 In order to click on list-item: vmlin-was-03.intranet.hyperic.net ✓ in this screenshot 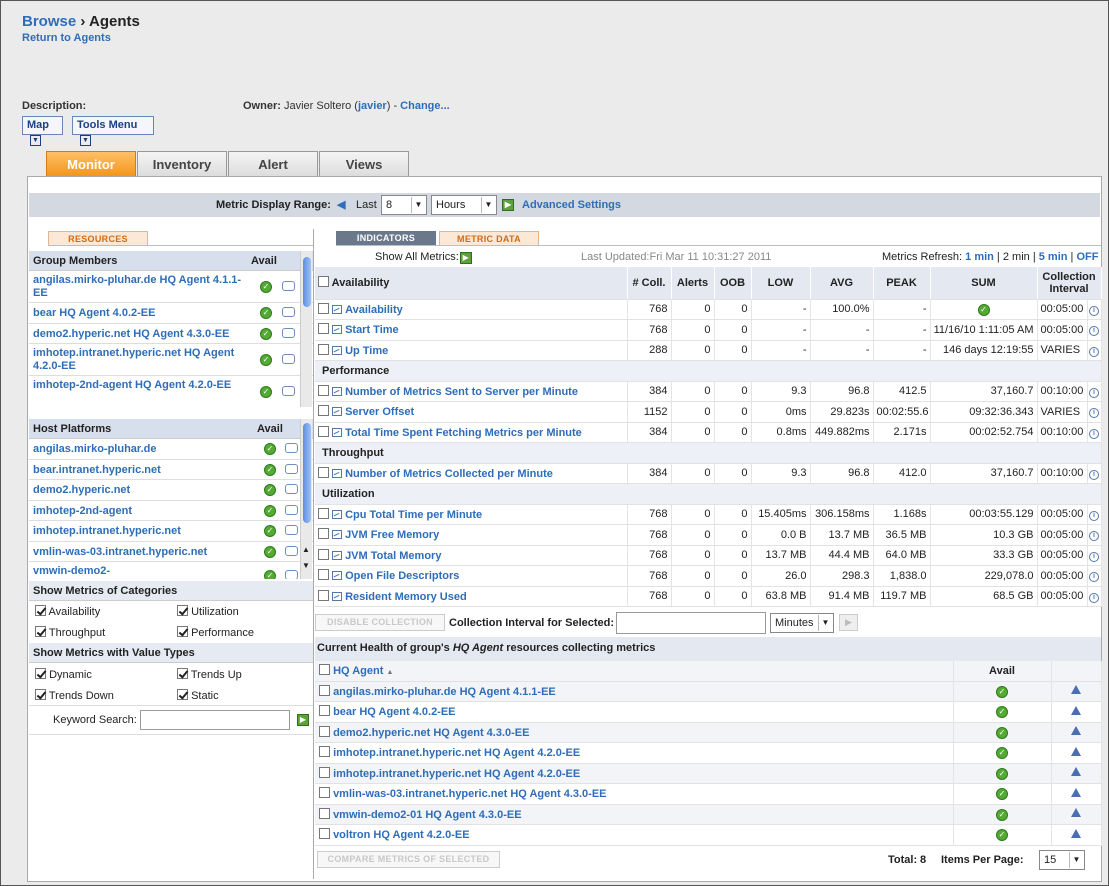, I will do `click(171, 552)`.